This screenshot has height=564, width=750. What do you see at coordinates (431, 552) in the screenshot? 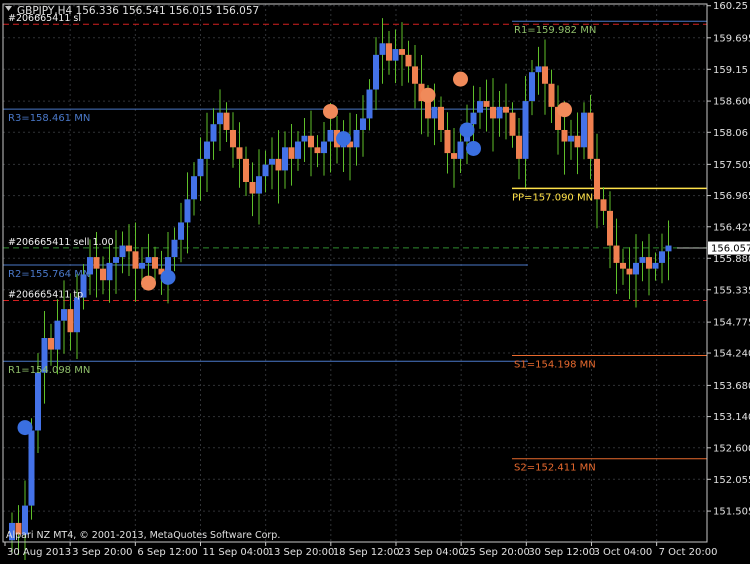
I see `x-tick-label: 23 Sep 04:00` at bounding box center [431, 552].